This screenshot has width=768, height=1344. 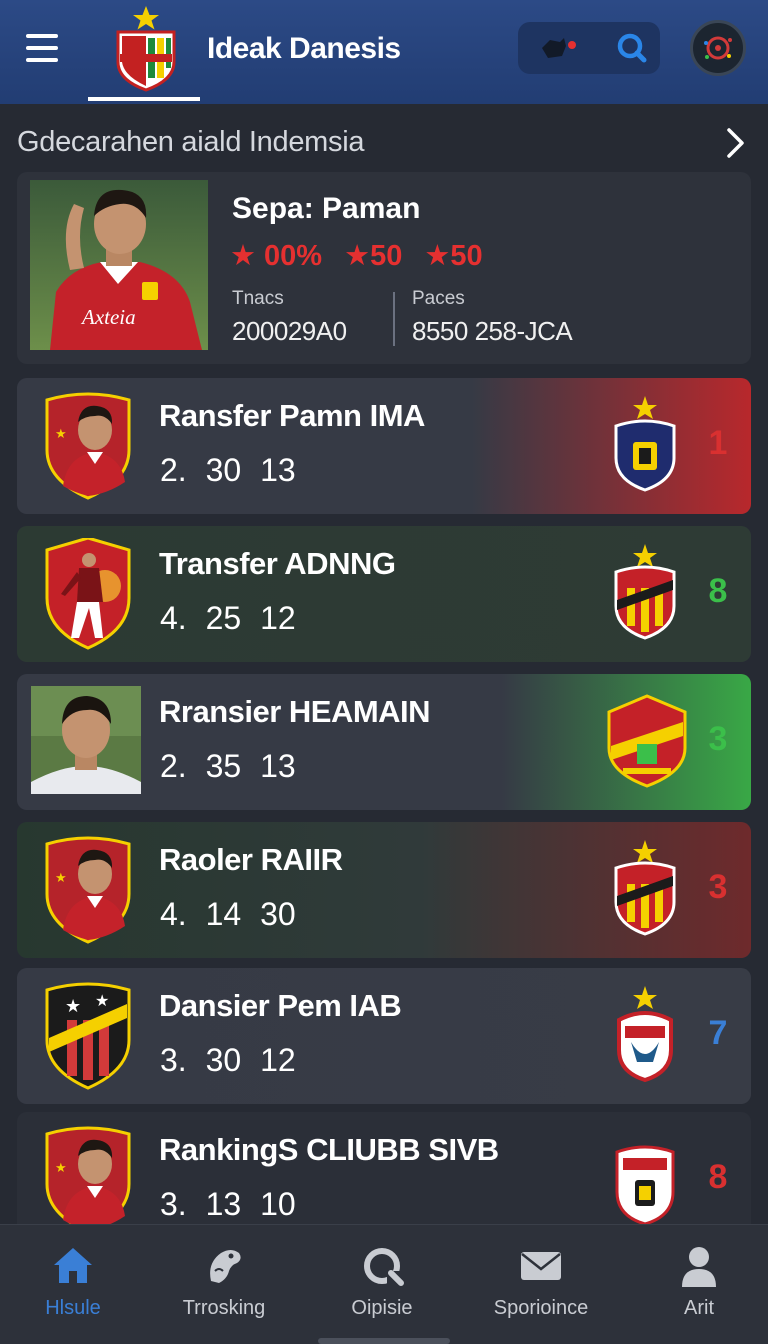 I want to click on ranking-stats: 3. 13 10, so click(x=228, y=1204).